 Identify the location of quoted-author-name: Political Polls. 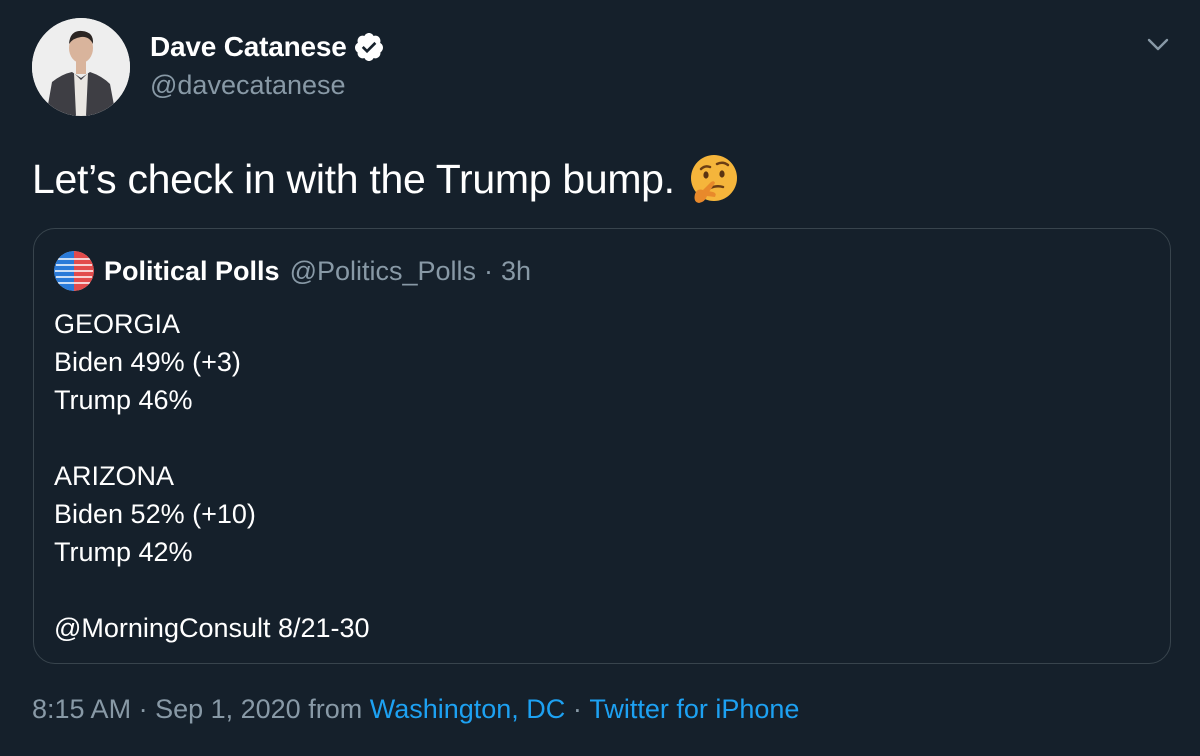
(192, 270).